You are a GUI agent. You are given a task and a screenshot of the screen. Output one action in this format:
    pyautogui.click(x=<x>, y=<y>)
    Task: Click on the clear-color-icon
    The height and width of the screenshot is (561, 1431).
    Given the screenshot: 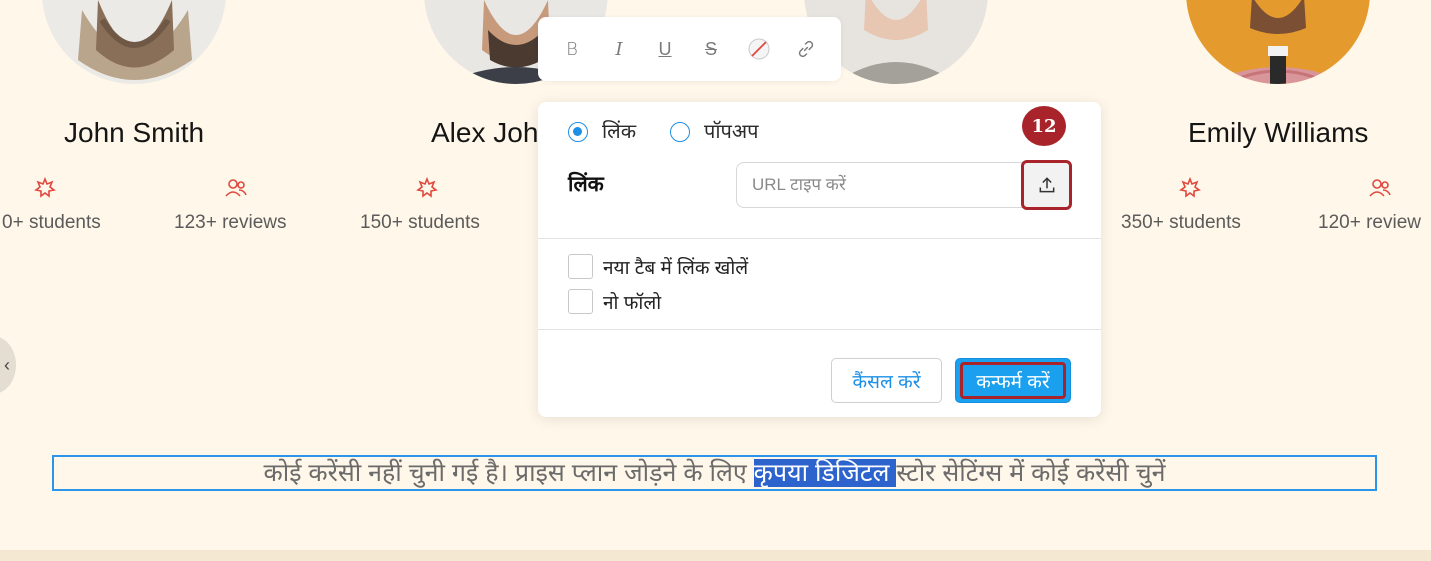 What is the action you would take?
    pyautogui.click(x=759, y=49)
    